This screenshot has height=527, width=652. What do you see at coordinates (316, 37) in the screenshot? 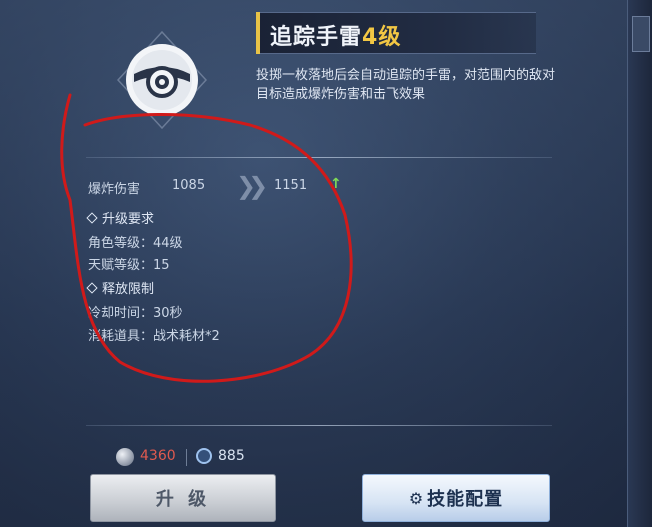
I see `skill-name: 追踪手雷` at bounding box center [316, 37].